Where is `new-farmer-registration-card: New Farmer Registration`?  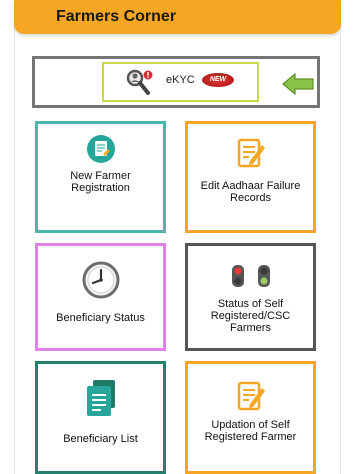
new-farmer-registration-card: New Farmer Registration is located at coordinates (100, 177).